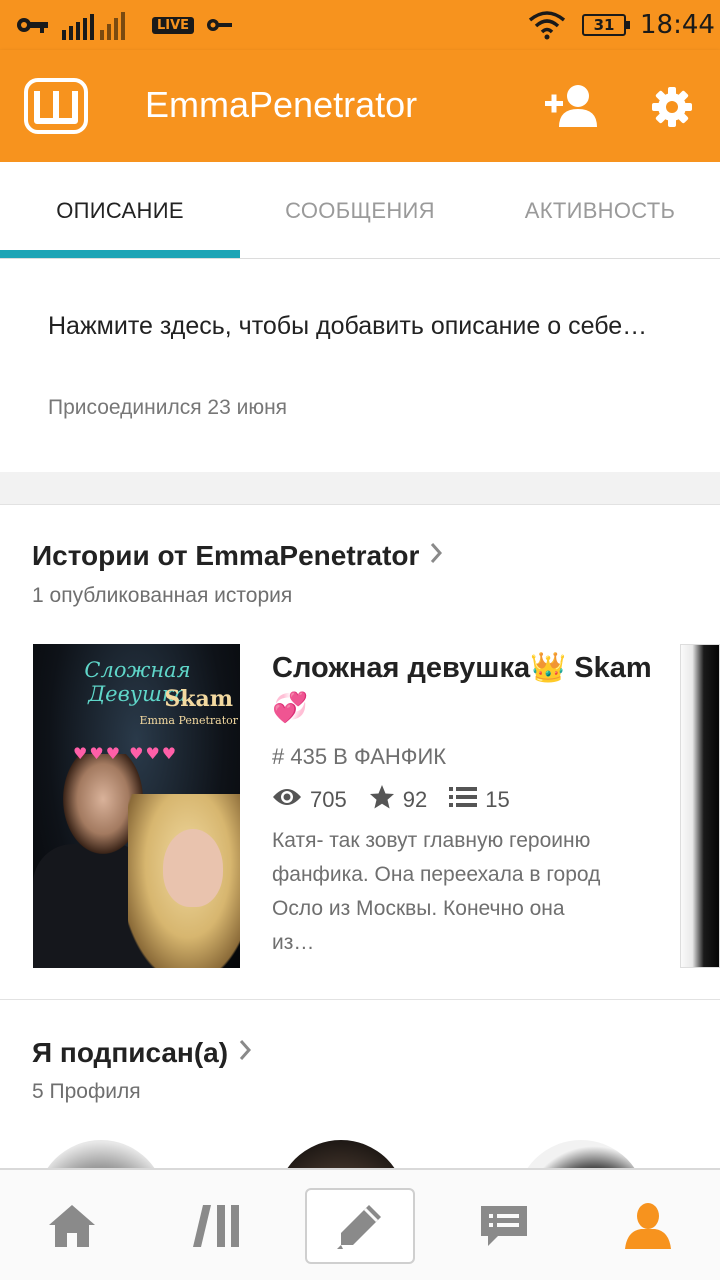  What do you see at coordinates (126, 753) in the screenshot?
I see `hearts-decoration-icon: ♥♥♥ ♥♥♥` at bounding box center [126, 753].